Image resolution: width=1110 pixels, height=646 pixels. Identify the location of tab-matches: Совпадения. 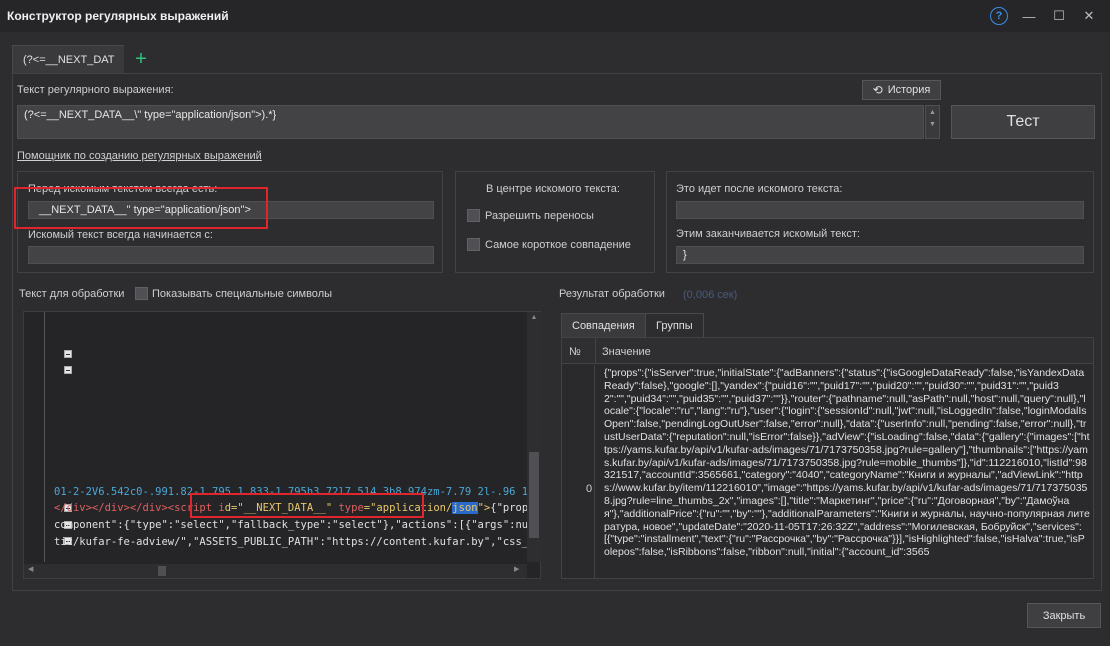
(603, 325).